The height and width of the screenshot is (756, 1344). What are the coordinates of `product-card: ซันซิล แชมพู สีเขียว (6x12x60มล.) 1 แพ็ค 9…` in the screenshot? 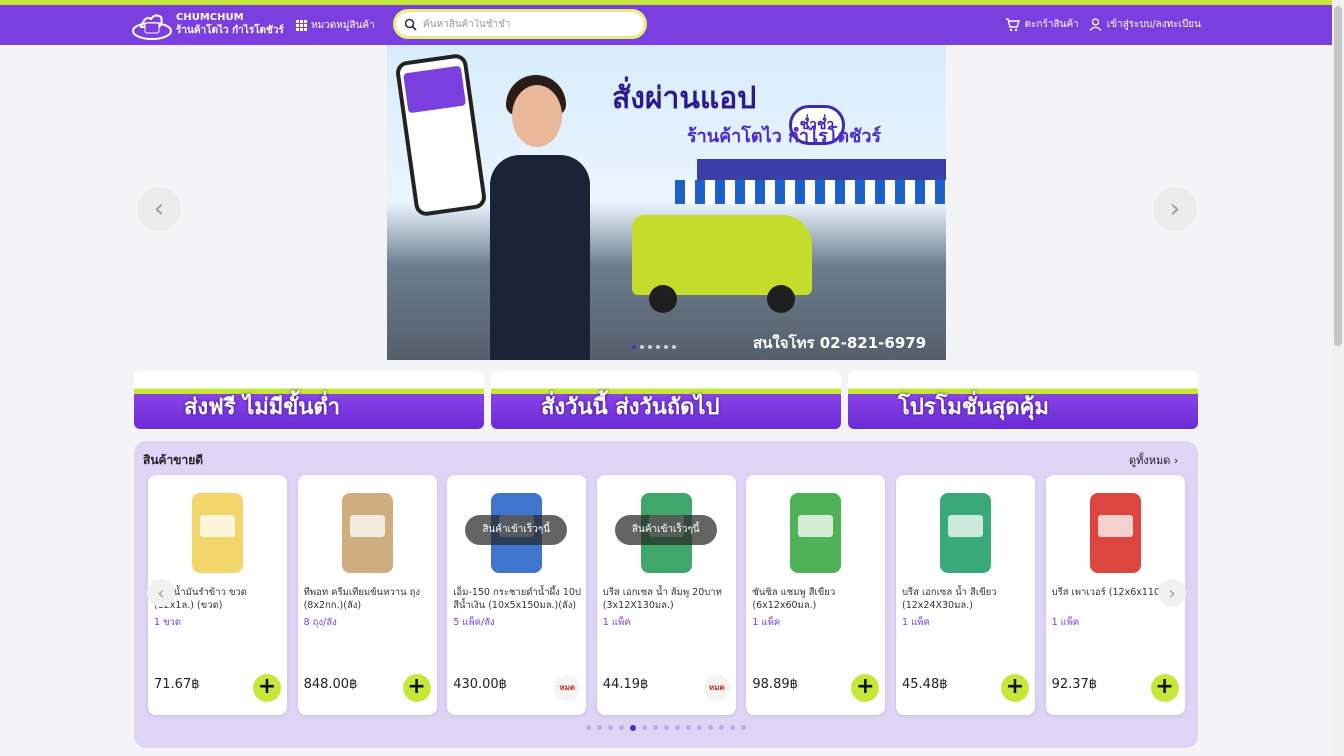 It's located at (816, 595).